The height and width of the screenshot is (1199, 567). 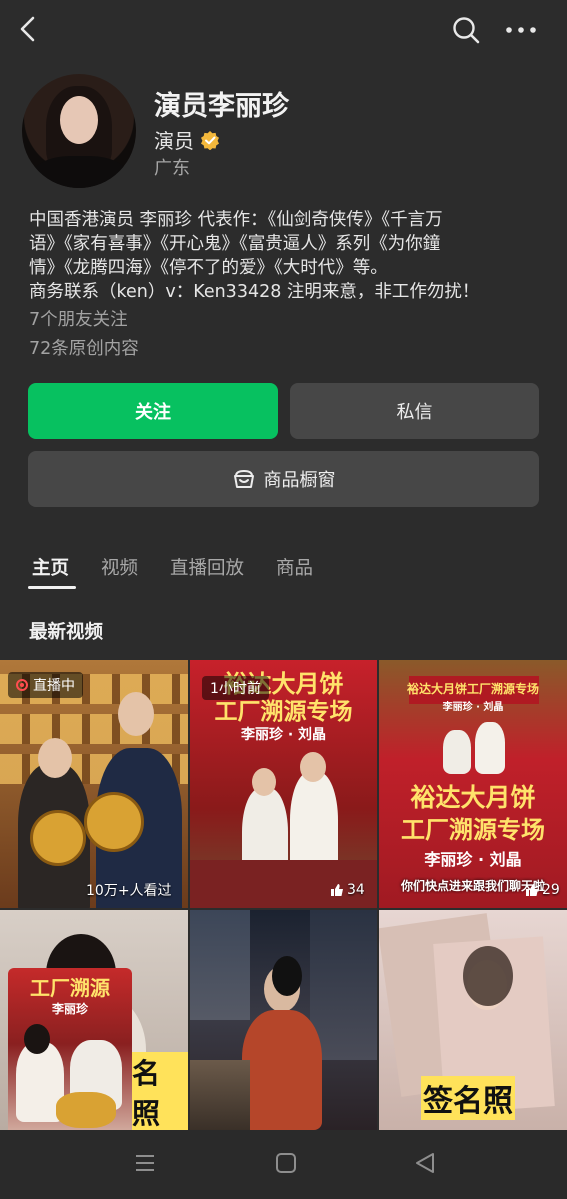 I want to click on thumb-overlay: 名照, so click(x=159, y=1091).